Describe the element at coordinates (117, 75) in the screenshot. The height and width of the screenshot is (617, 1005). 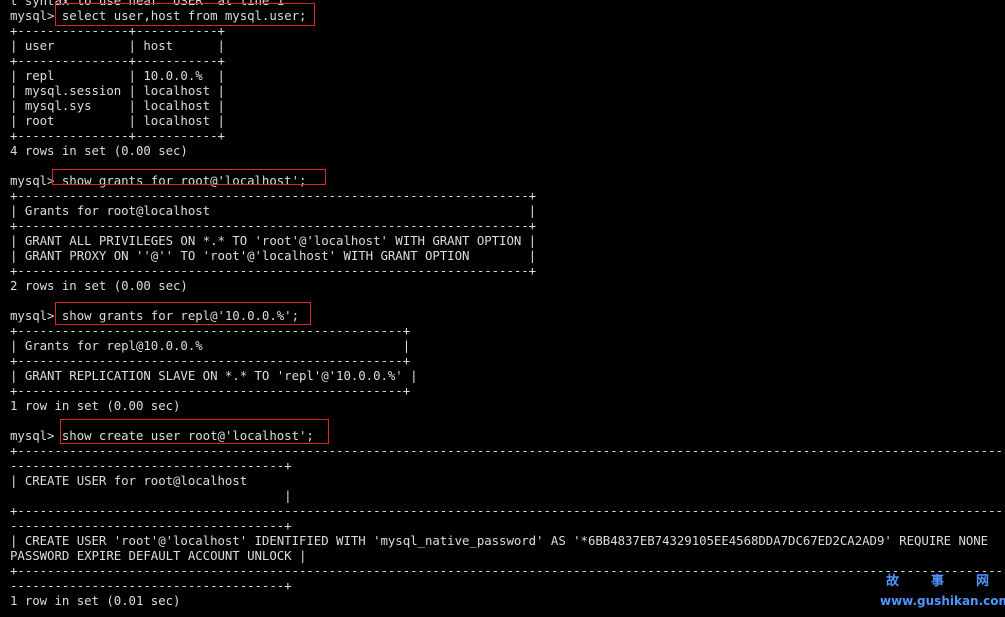
I see `table-row: | repl | 10.0.0.% |` at that location.